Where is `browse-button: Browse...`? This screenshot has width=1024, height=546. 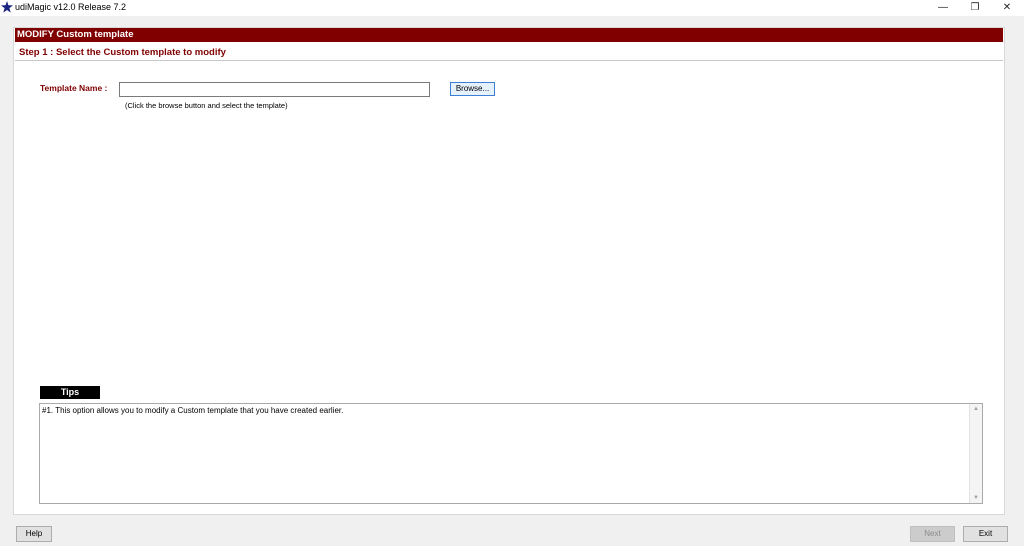
browse-button: Browse... is located at coordinates (472, 89).